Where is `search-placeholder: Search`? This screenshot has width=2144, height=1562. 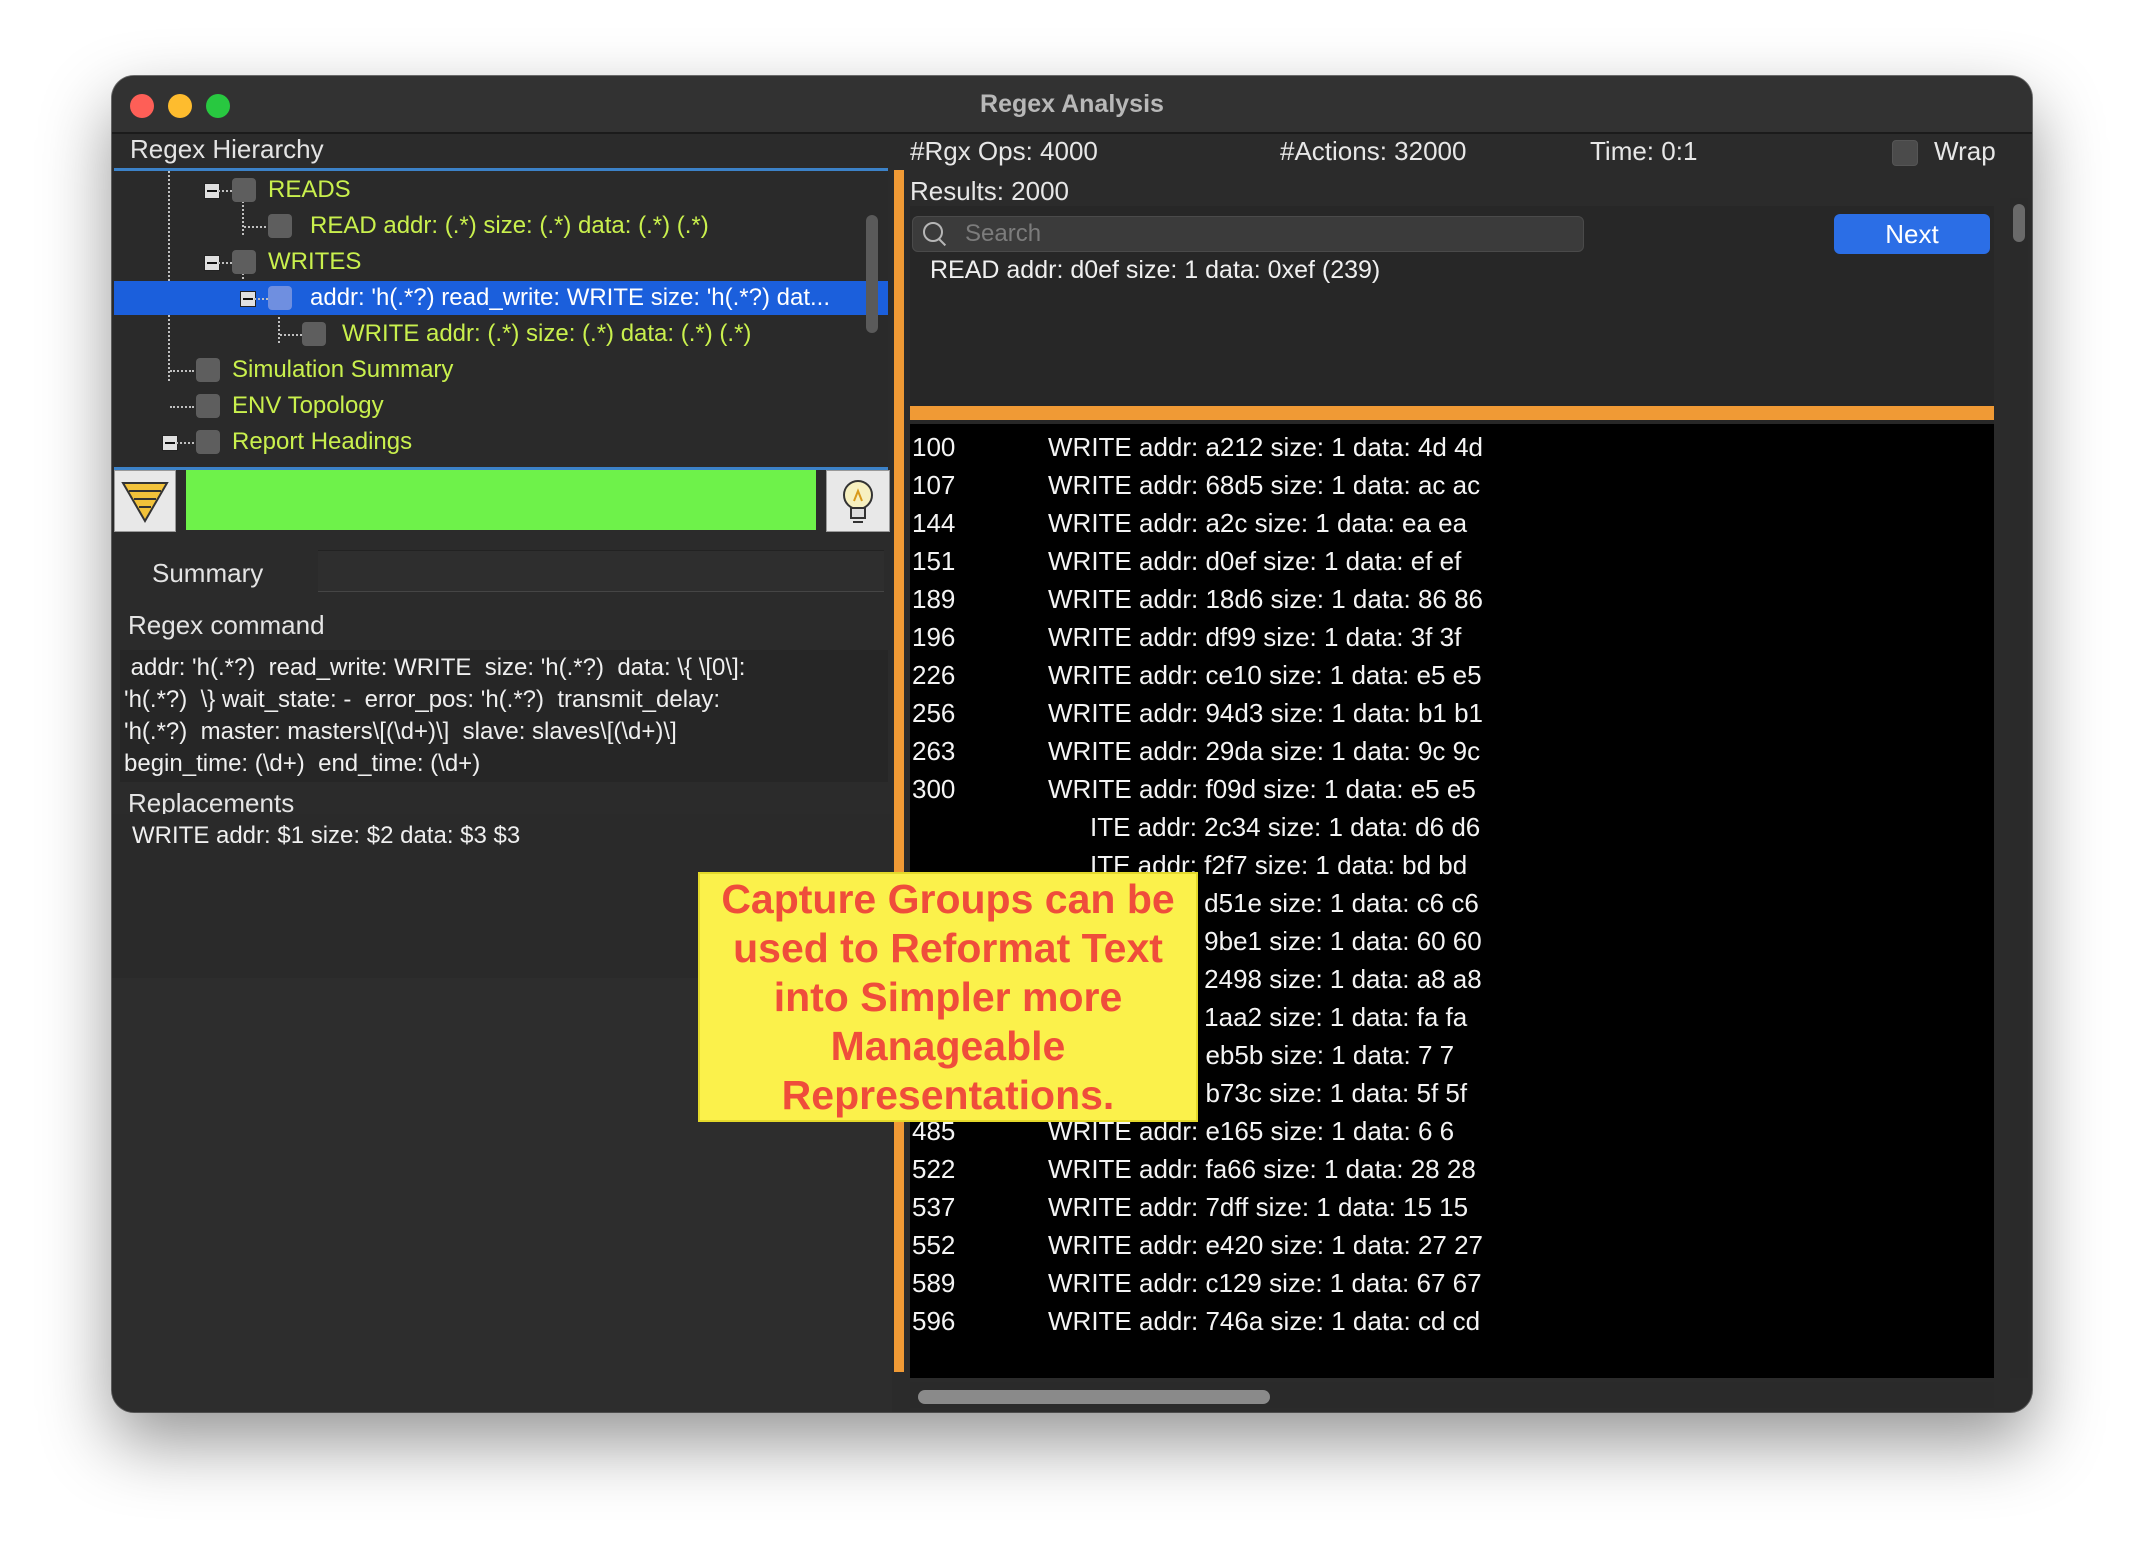 search-placeholder: Search is located at coordinates (1003, 233).